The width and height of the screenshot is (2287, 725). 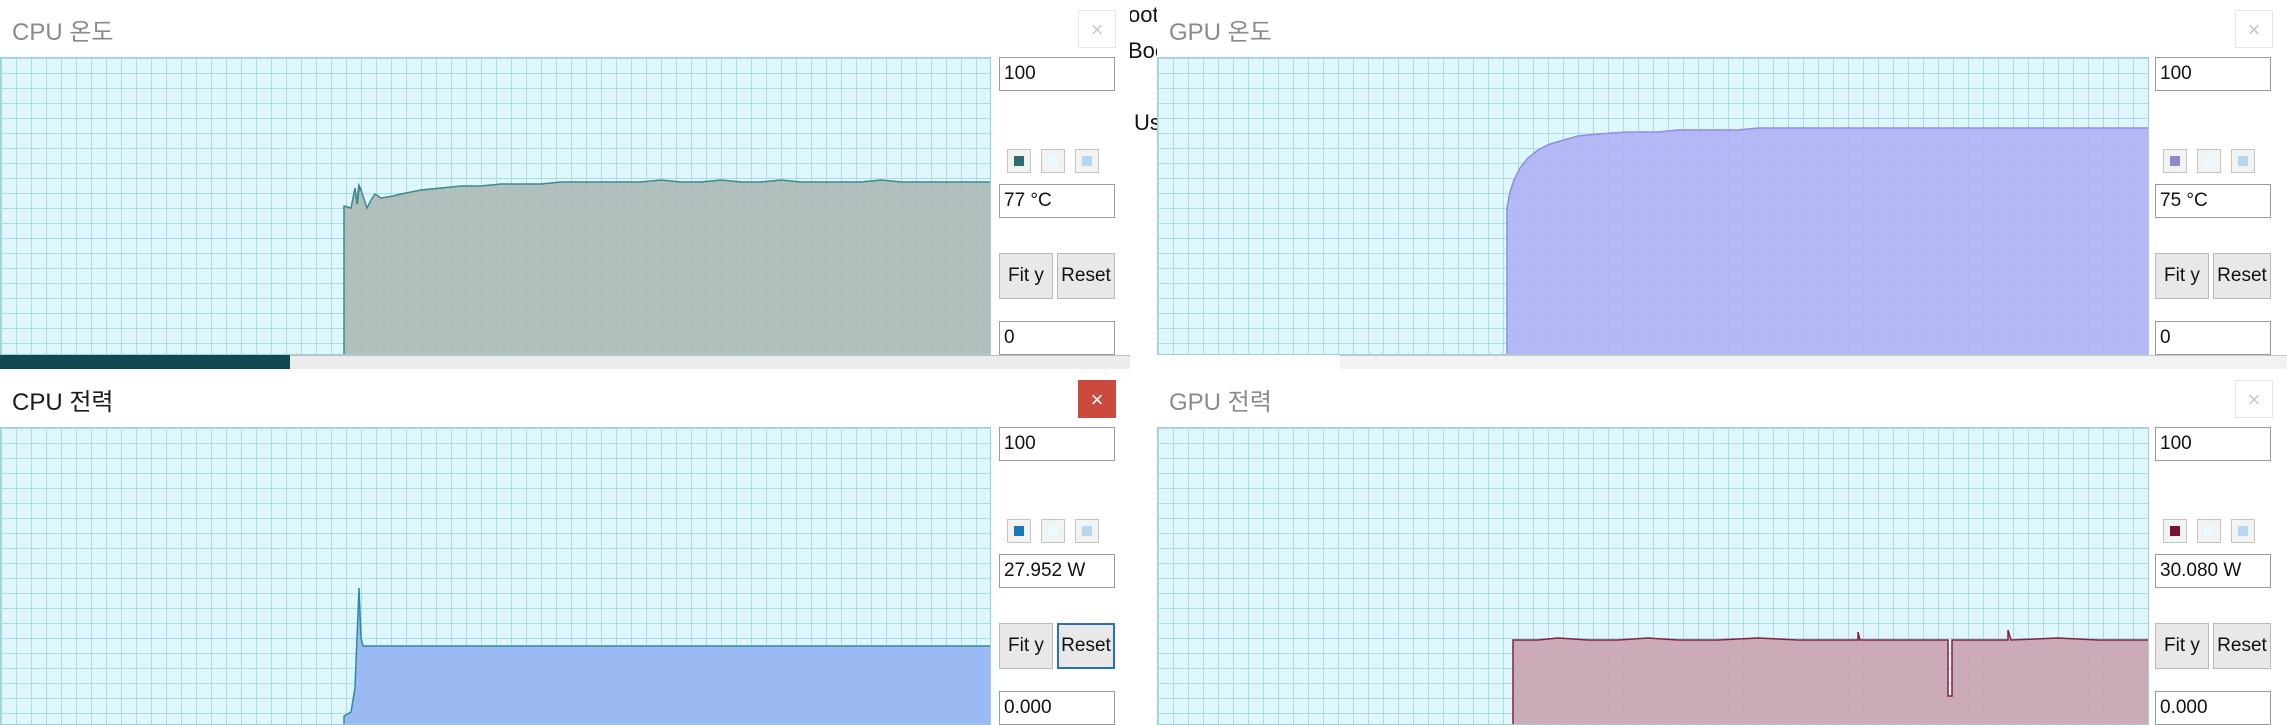 What do you see at coordinates (63, 32) in the screenshot?
I see `window-title: CPU 온도` at bounding box center [63, 32].